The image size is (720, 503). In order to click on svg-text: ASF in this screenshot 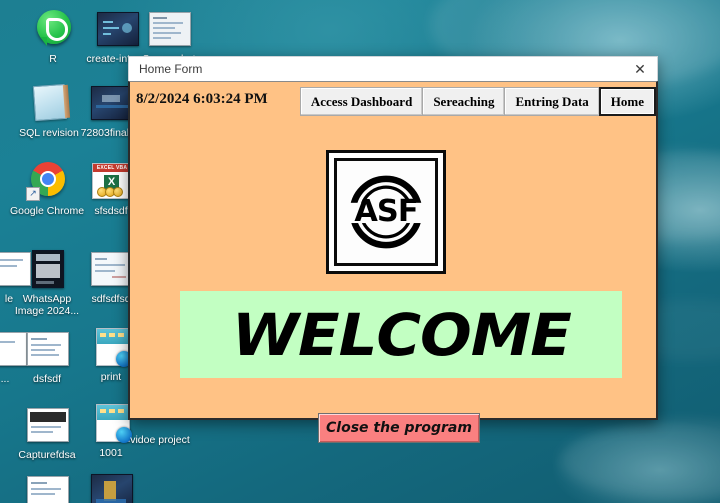, I will do `click(385, 211)`.